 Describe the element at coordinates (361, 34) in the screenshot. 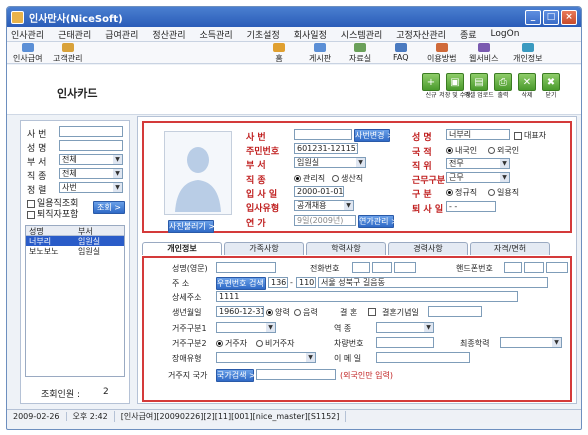

I see `menu-item: 시스템관리` at that location.